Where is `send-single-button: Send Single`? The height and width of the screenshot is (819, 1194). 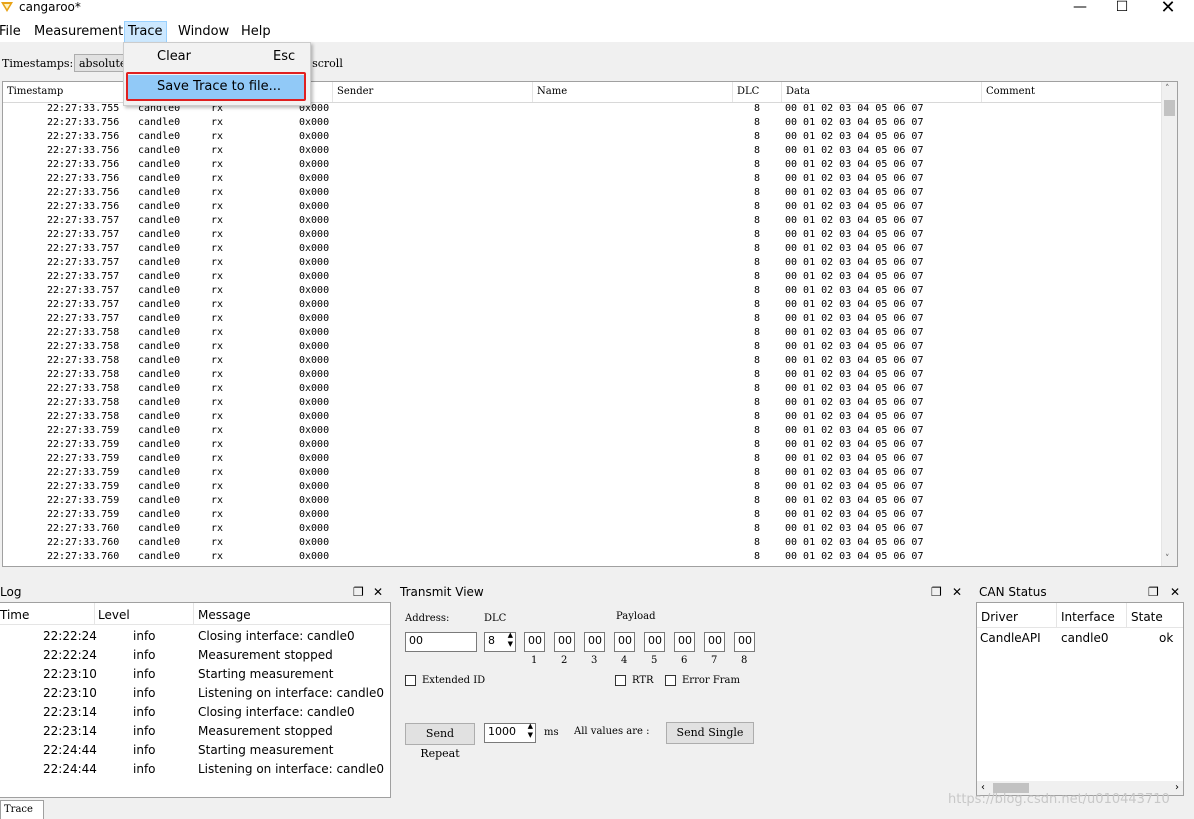 send-single-button: Send Single is located at coordinates (710, 733).